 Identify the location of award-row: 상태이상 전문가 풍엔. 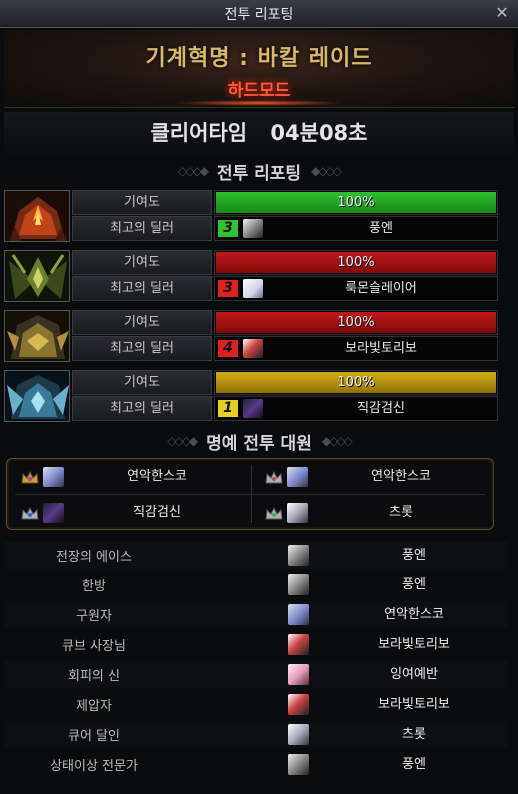
(256, 764).